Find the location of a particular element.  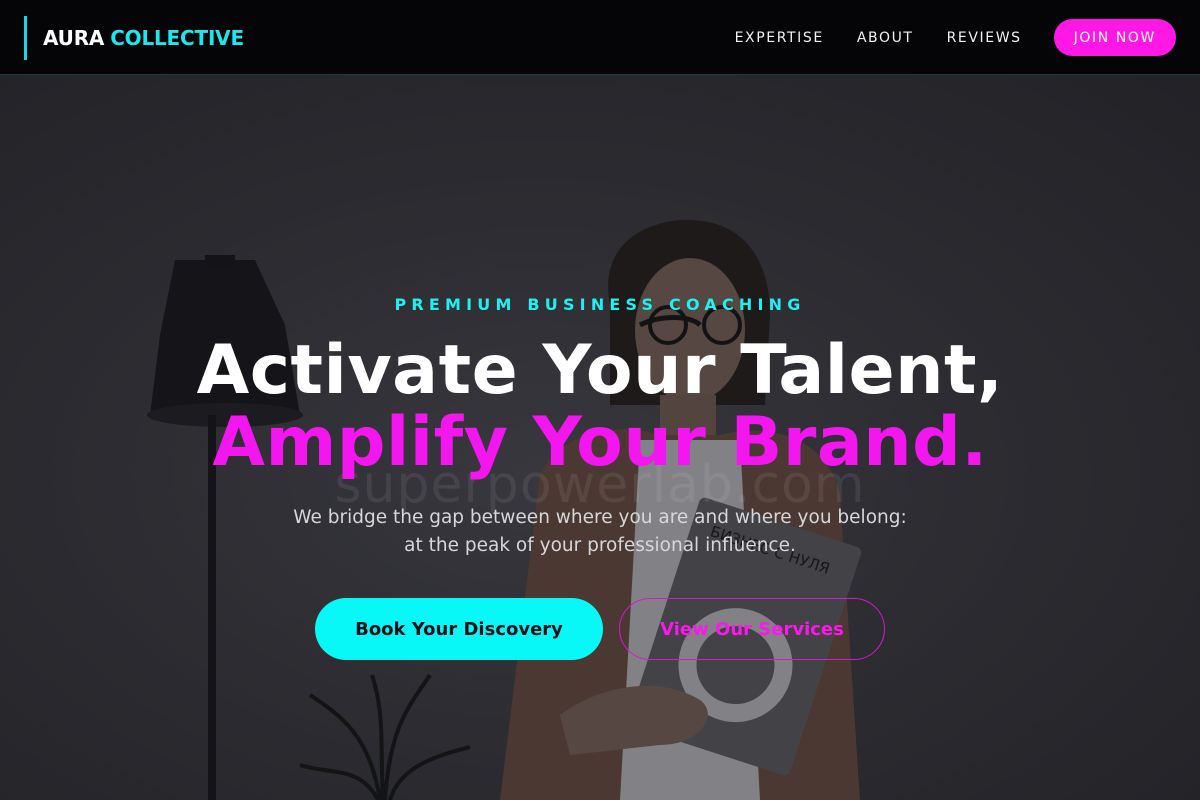

book-discovery-button: Book Your Discovery is located at coordinates (459, 629).